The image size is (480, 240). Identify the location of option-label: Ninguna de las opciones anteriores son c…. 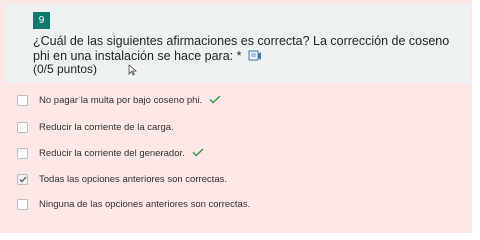
(145, 204).